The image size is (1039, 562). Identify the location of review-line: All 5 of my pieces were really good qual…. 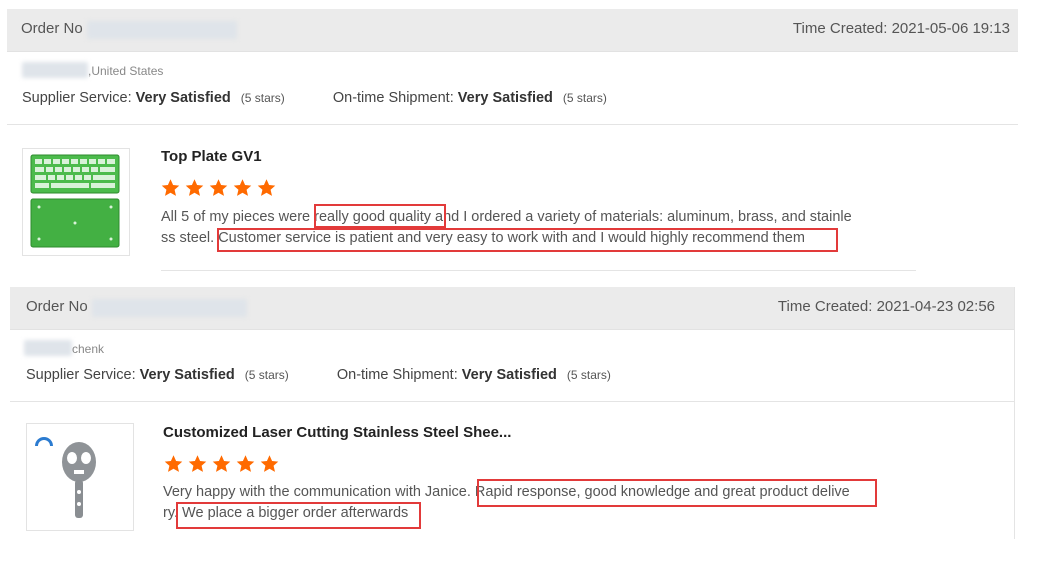
(506, 217).